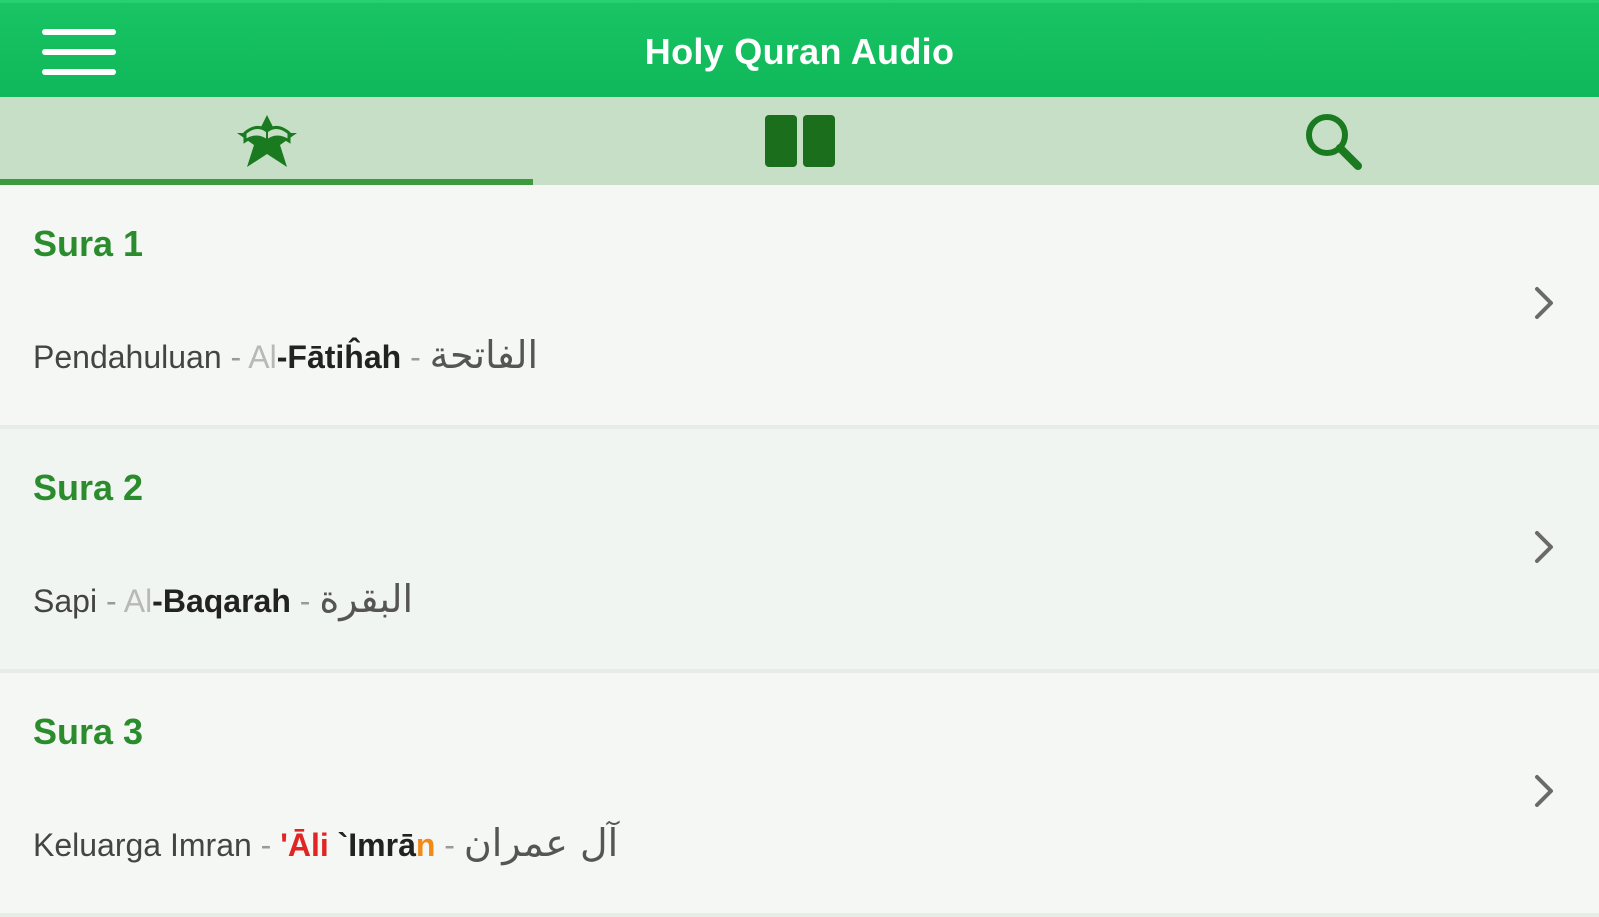 The width and height of the screenshot is (1599, 917). What do you see at coordinates (304, 845) in the screenshot?
I see `sura-transliteration-prefix: 'Āli` at bounding box center [304, 845].